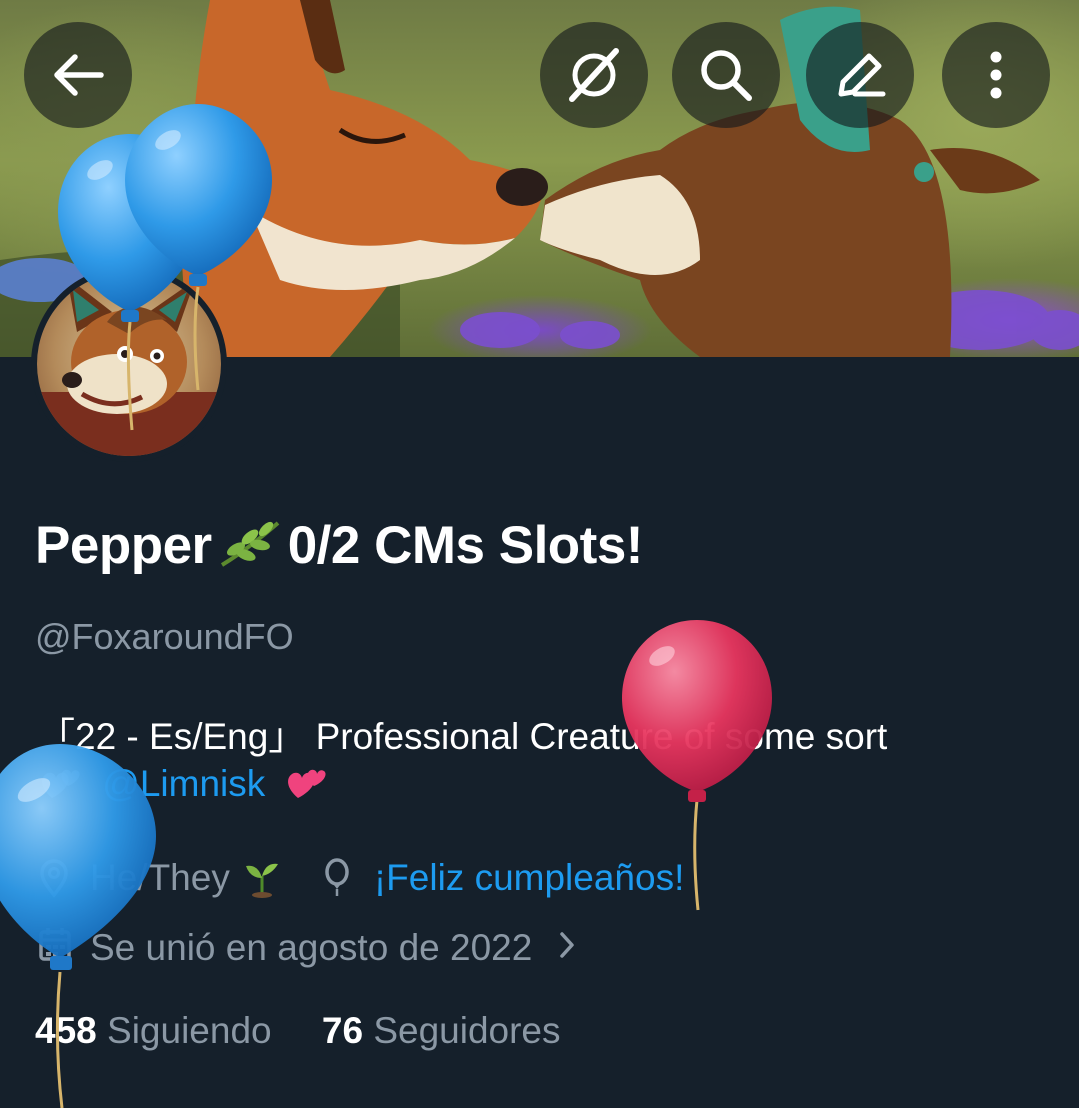 Image resolution: width=1079 pixels, height=1108 pixels. I want to click on edit-button, so click(860, 75).